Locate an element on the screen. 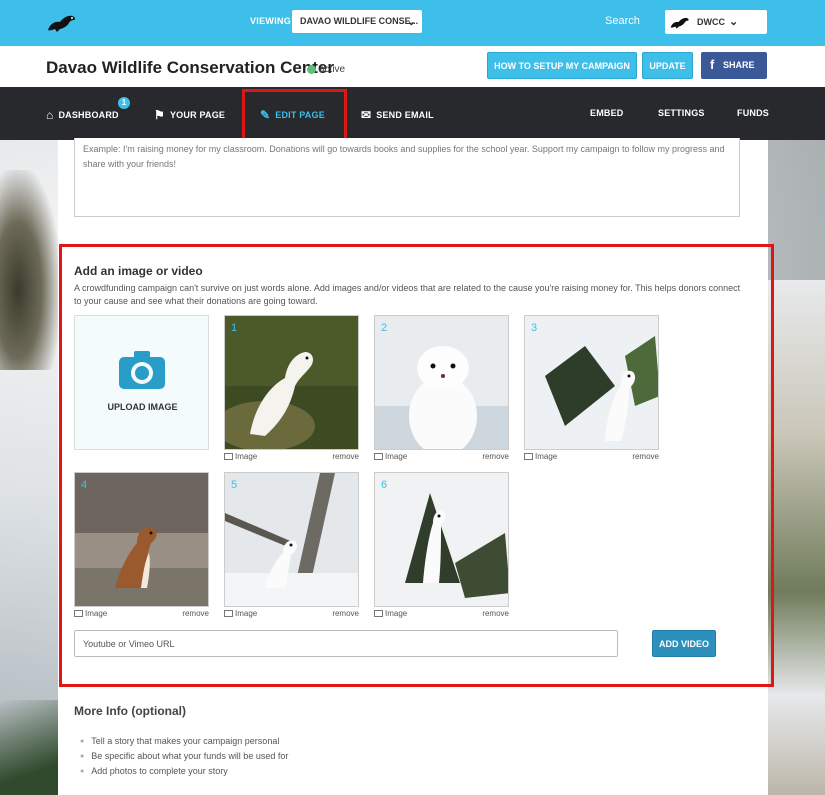 This screenshot has height=795, width=825. more-info-title: More Info (optional) is located at coordinates (130, 711).